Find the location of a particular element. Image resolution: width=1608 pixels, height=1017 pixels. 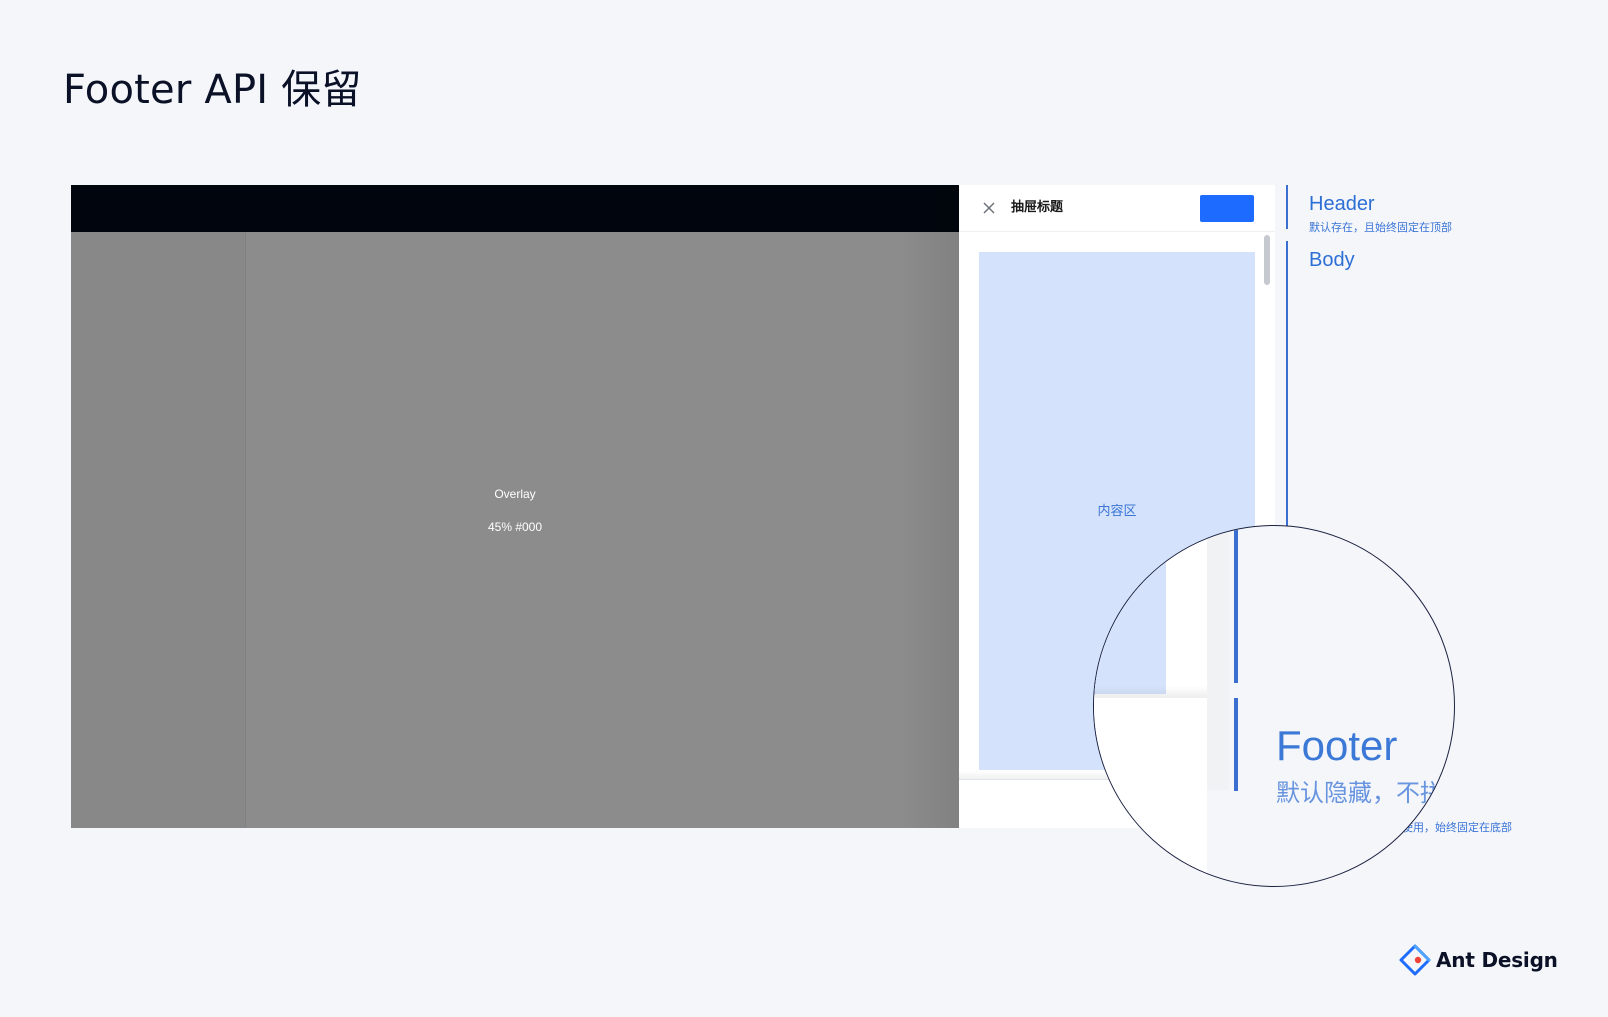

drawer-title: 抽屉标题 is located at coordinates (1037, 207).